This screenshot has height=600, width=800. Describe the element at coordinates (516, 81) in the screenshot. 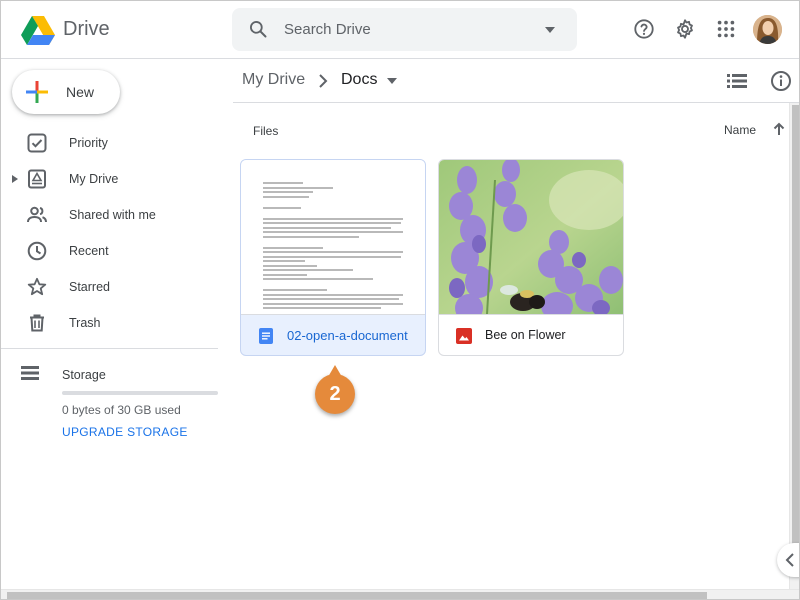

I see `breadcrumb: My Drive Docs` at that location.